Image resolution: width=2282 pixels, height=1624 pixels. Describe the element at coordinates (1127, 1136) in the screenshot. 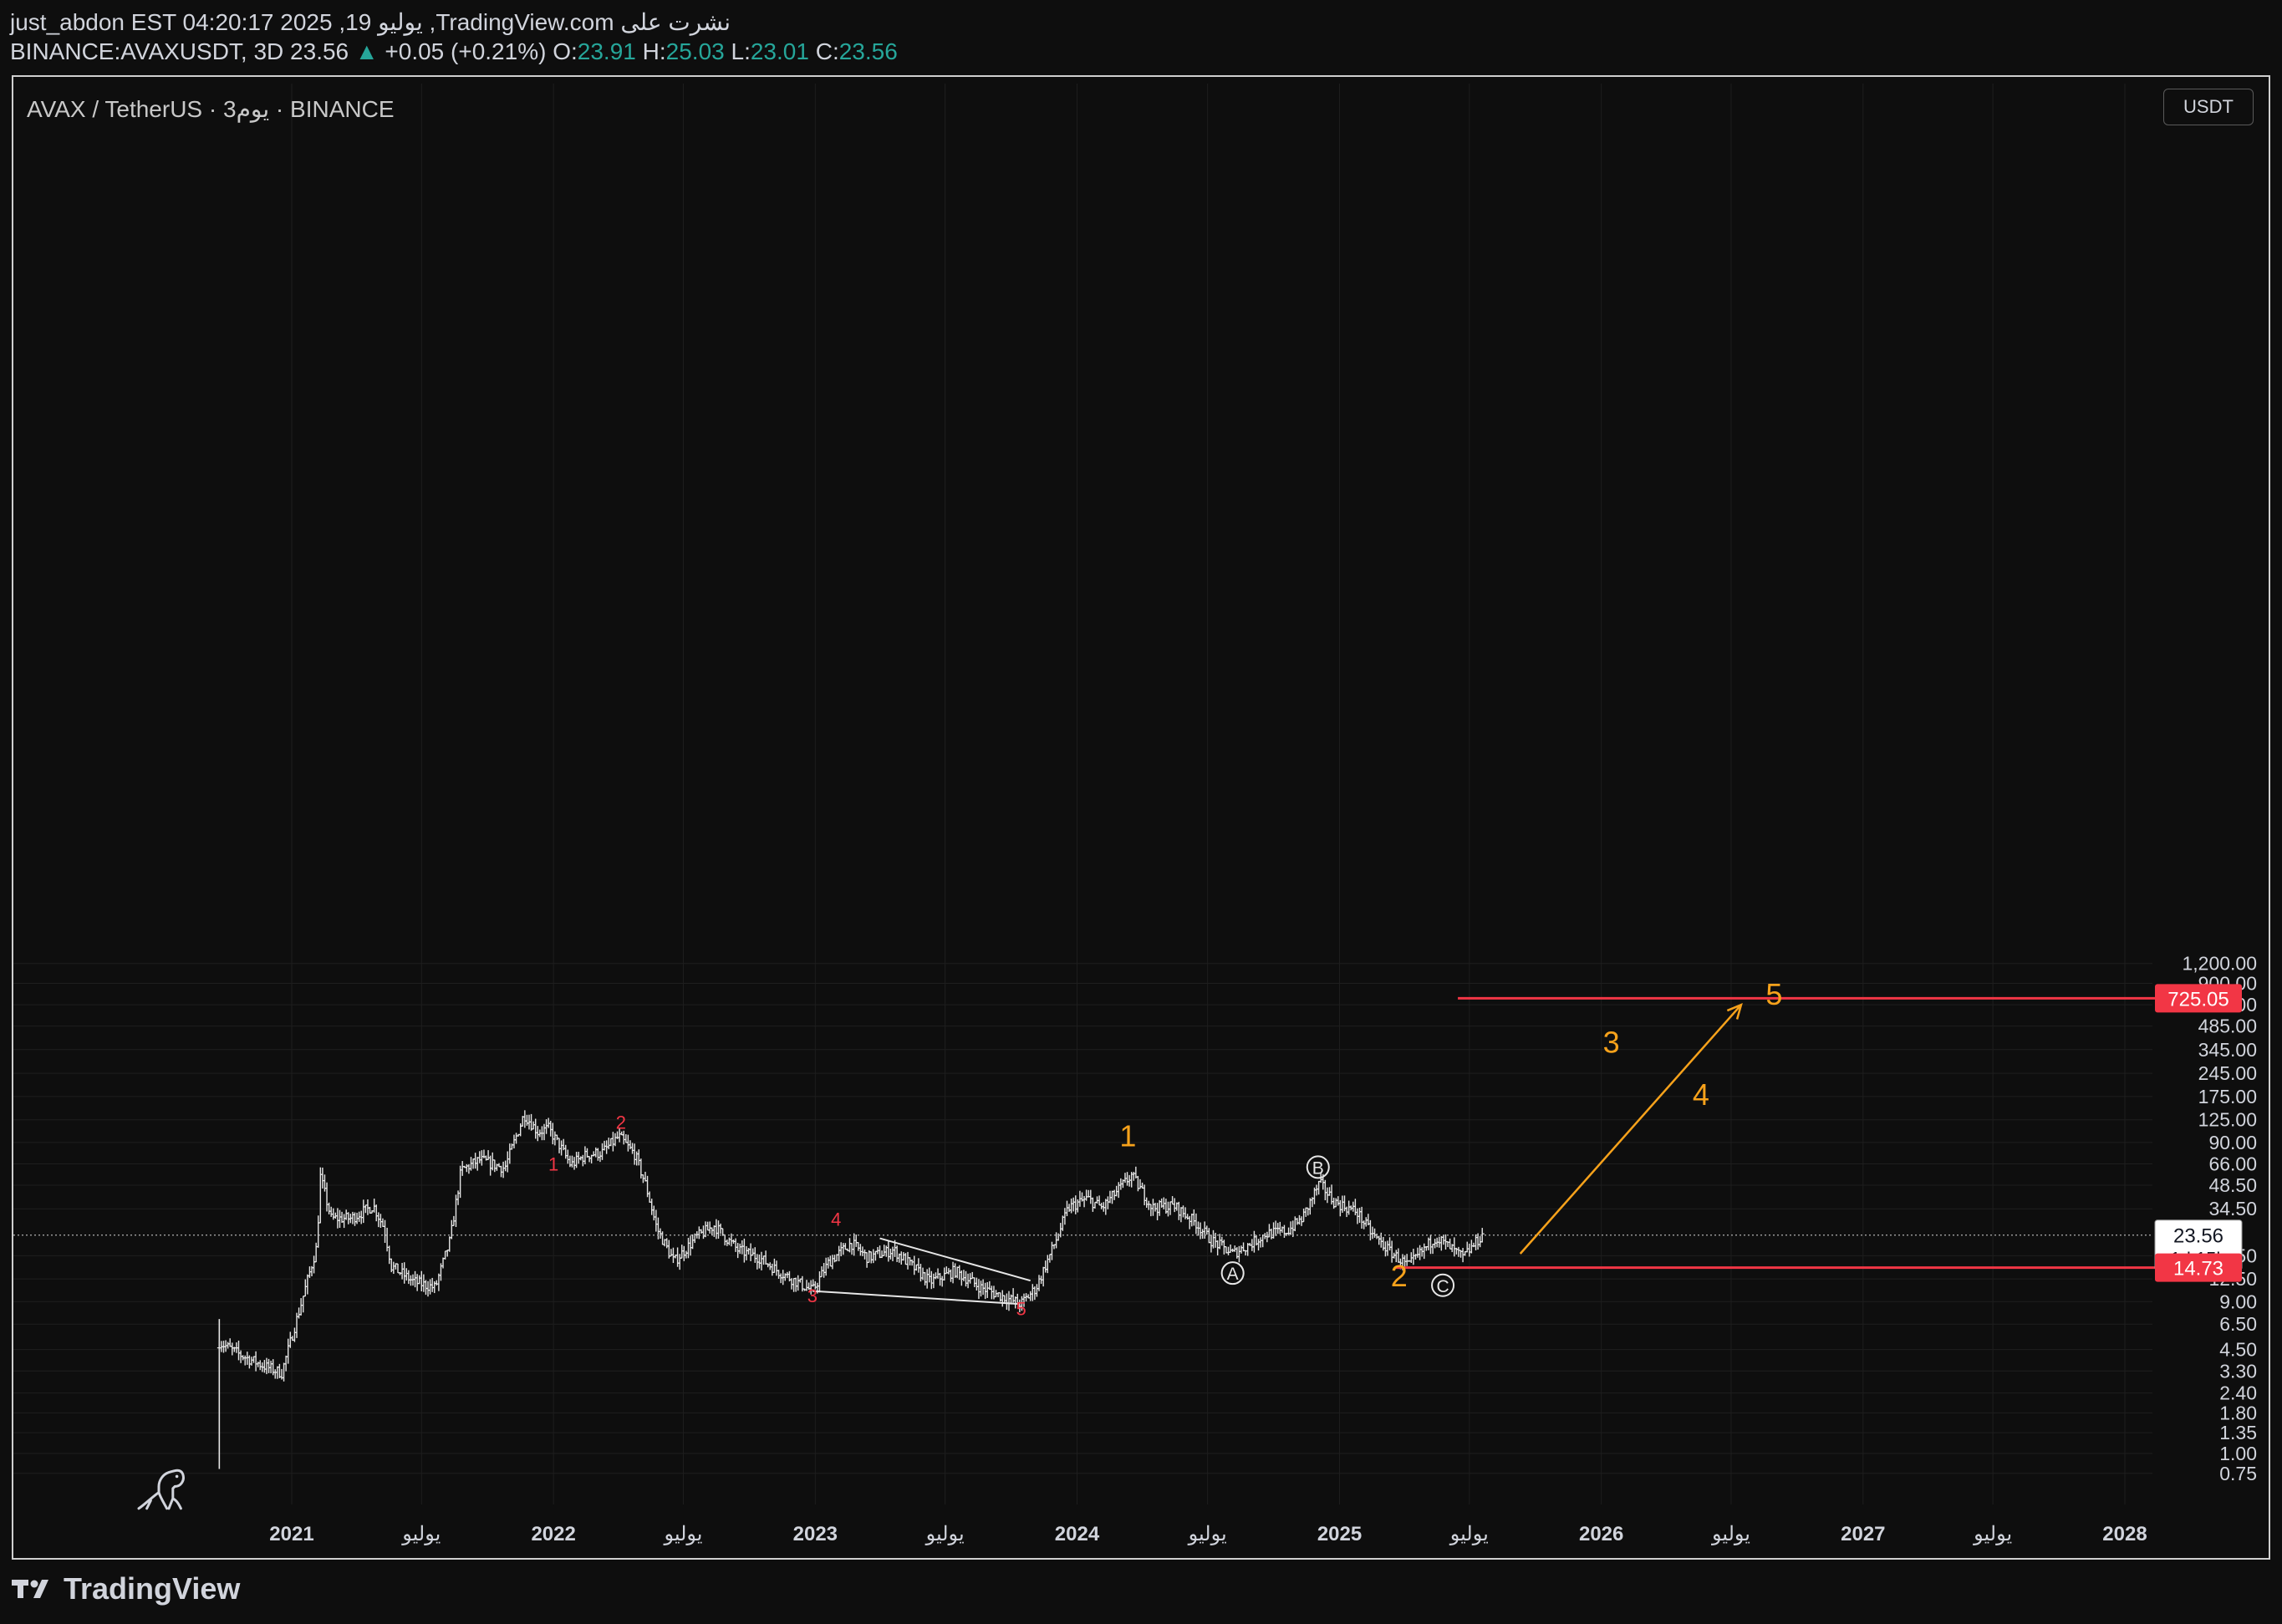

I see `orange-wave-label: 1` at that location.